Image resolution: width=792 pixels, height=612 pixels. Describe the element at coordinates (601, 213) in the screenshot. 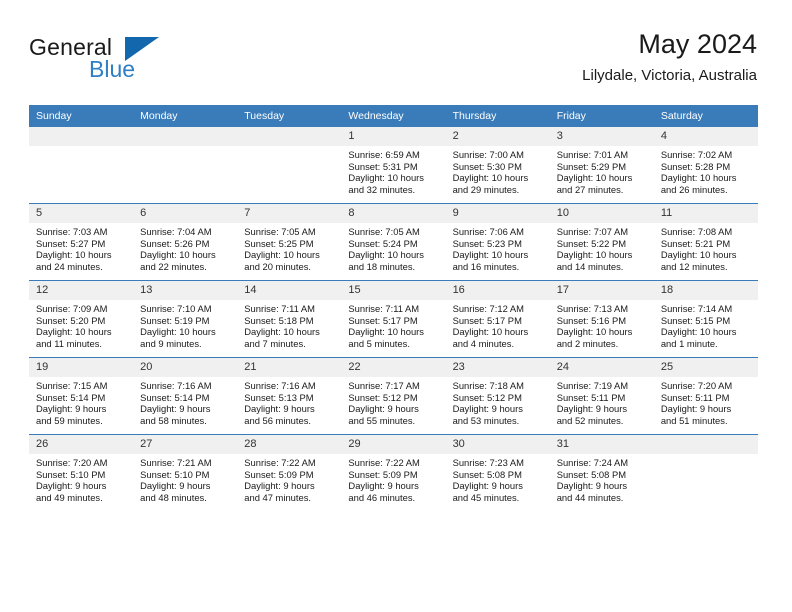

I see `day-number: 10` at that location.